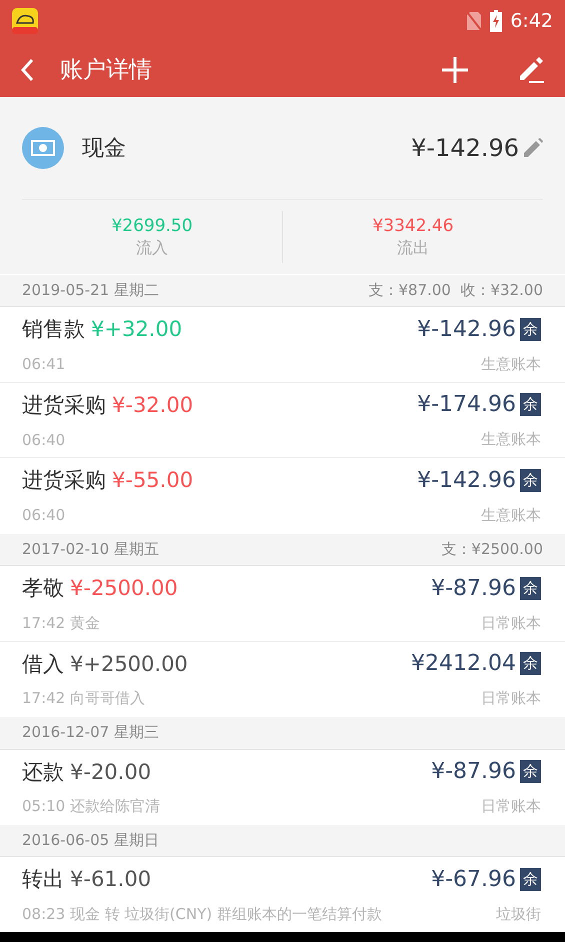  I want to click on app-logo-icon, so click(25, 21).